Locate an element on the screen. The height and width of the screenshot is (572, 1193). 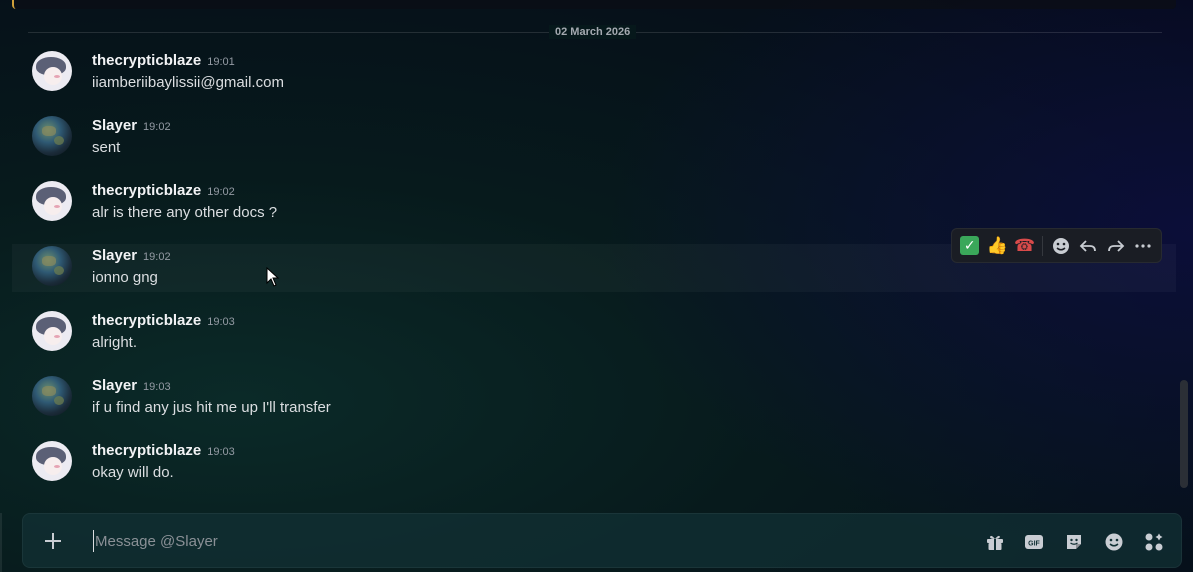
username-line: thecrypticblaze 19:02 is located at coordinates (163, 191).